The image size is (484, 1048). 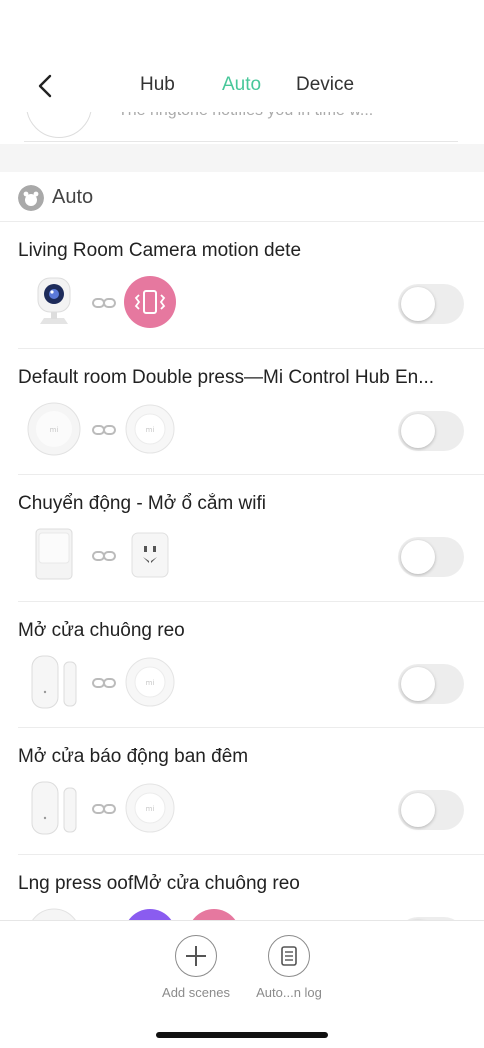 I want to click on automation-row: Chuyển động - Mở ổ cắm wifi, so click(x=251, y=538).